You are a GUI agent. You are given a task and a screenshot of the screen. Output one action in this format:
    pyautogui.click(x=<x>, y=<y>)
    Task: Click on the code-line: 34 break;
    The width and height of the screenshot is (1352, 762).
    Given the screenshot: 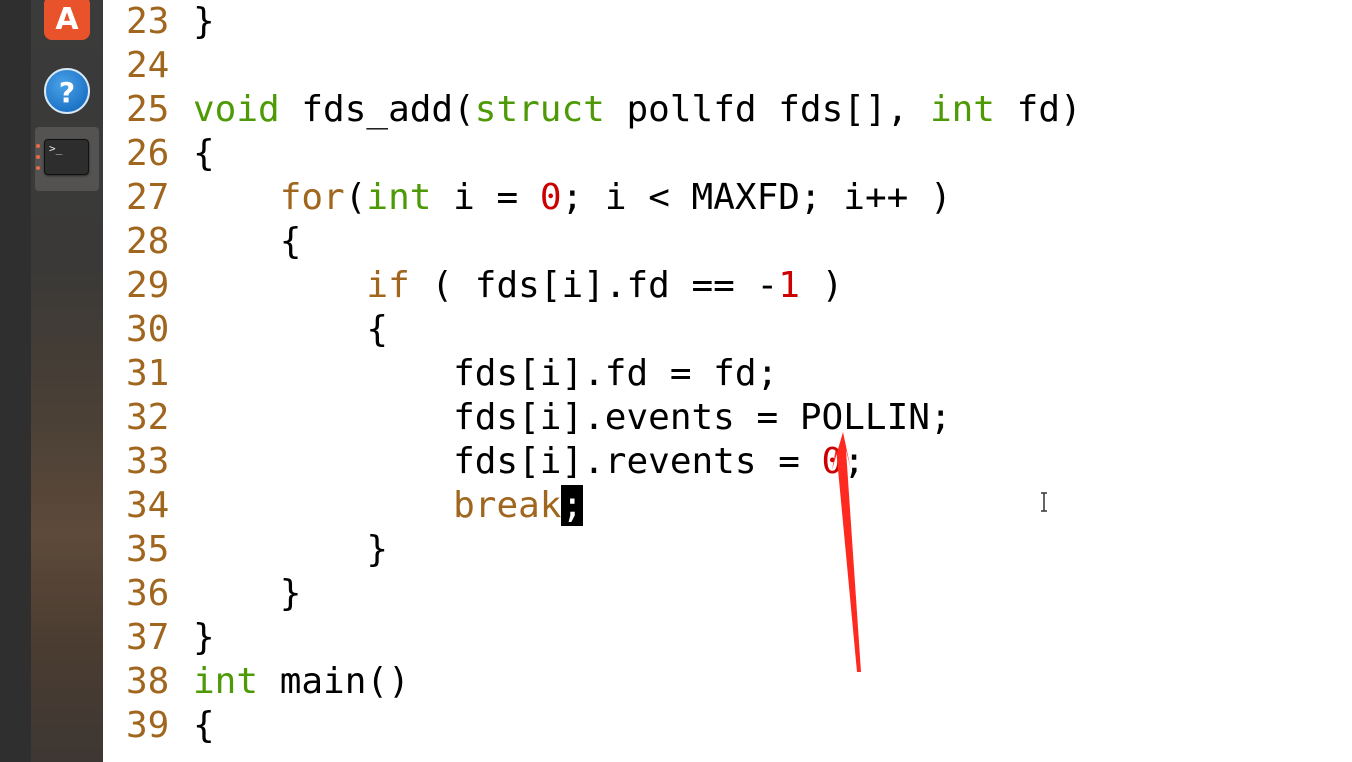 What is the action you would take?
    pyautogui.click(x=343, y=506)
    